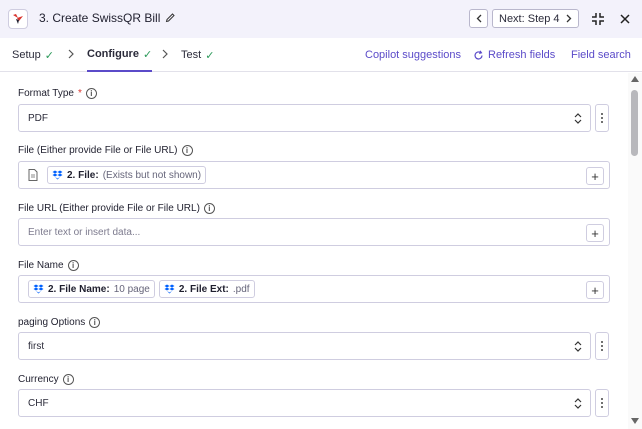 This screenshot has width=642, height=429. I want to click on tab-test: Test ✓, so click(197, 55).